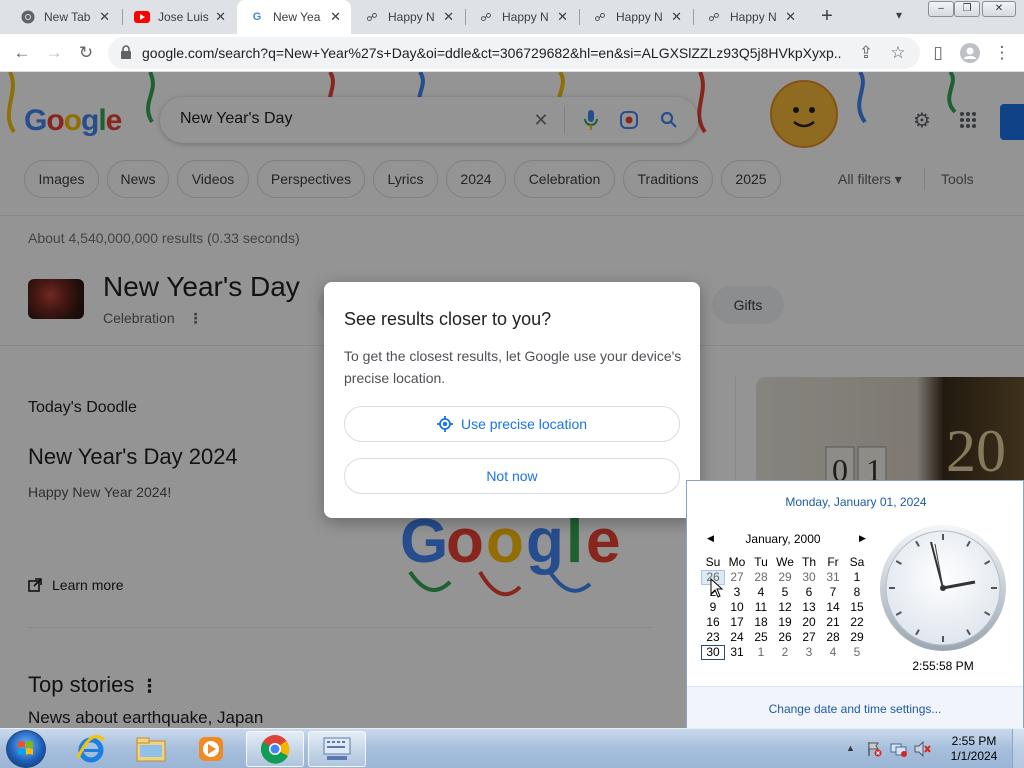 The height and width of the screenshot is (768, 1024). What do you see at coordinates (862, 538) in the screenshot?
I see `next-month-arrow-icon: ▶` at bounding box center [862, 538].